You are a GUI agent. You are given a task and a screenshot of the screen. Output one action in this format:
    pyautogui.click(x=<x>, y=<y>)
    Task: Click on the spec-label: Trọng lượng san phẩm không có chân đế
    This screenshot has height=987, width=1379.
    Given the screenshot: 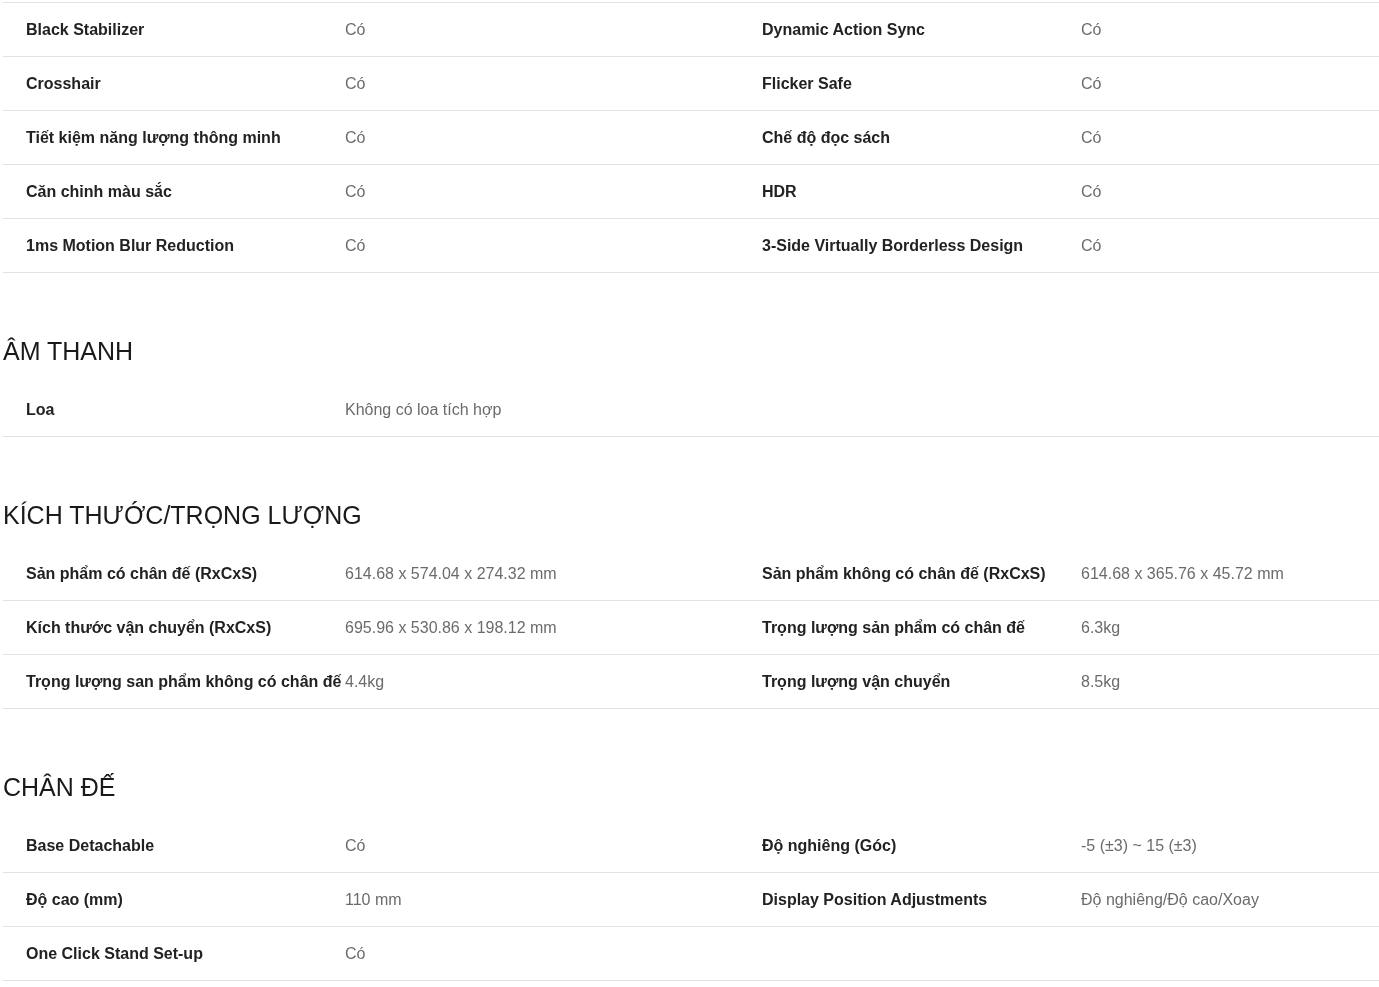 What is the action you would take?
    pyautogui.click(x=184, y=681)
    